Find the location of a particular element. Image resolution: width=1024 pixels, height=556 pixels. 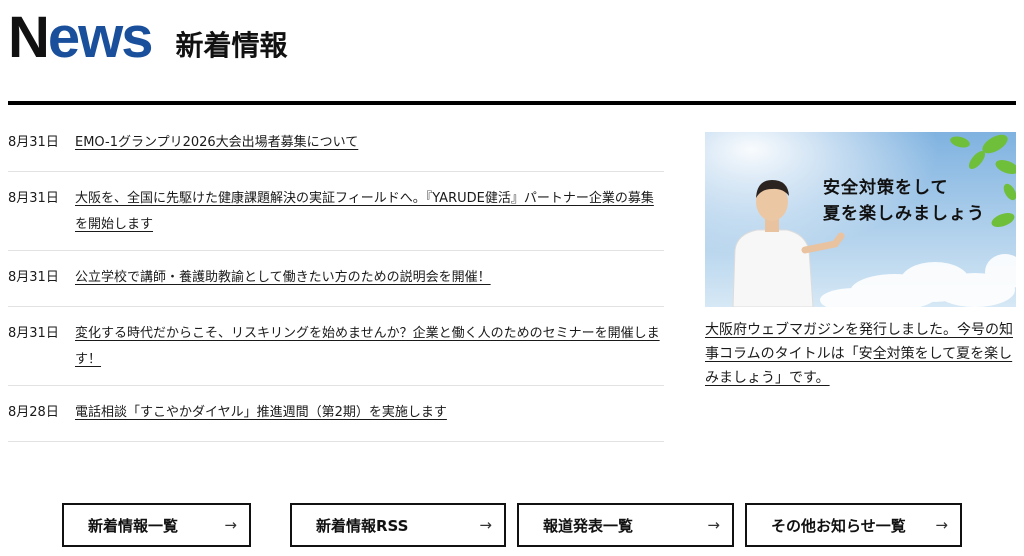

banner-line-1: 安全対策をして is located at coordinates (886, 188).